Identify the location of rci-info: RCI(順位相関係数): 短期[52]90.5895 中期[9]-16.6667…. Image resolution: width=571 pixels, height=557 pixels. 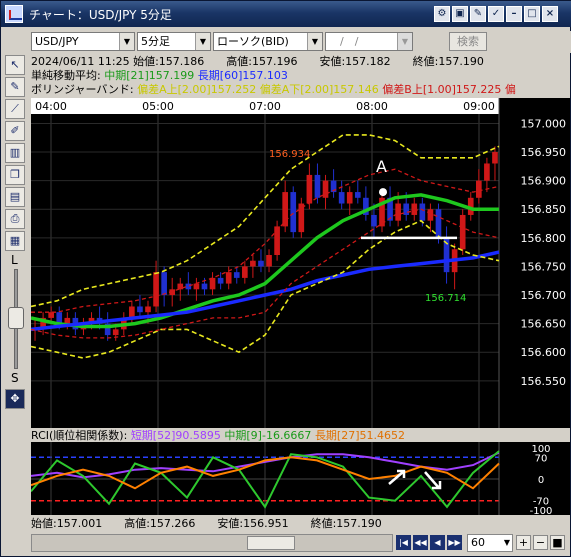
(218, 435).